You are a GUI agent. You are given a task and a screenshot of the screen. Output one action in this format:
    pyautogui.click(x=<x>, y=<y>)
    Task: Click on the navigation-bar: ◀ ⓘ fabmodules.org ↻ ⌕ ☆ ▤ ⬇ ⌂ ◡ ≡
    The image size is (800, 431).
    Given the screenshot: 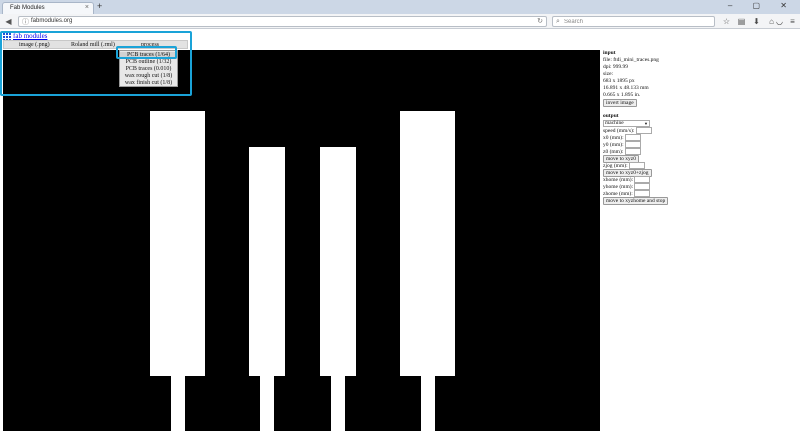 What is the action you would take?
    pyautogui.click(x=400, y=21)
    